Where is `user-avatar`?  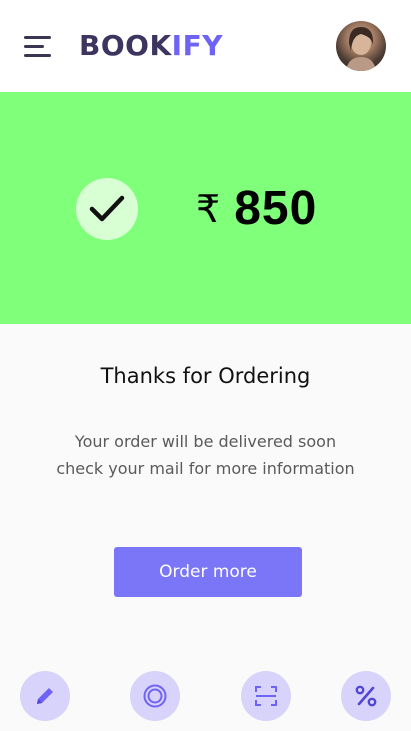
user-avatar is located at coordinates (361, 46).